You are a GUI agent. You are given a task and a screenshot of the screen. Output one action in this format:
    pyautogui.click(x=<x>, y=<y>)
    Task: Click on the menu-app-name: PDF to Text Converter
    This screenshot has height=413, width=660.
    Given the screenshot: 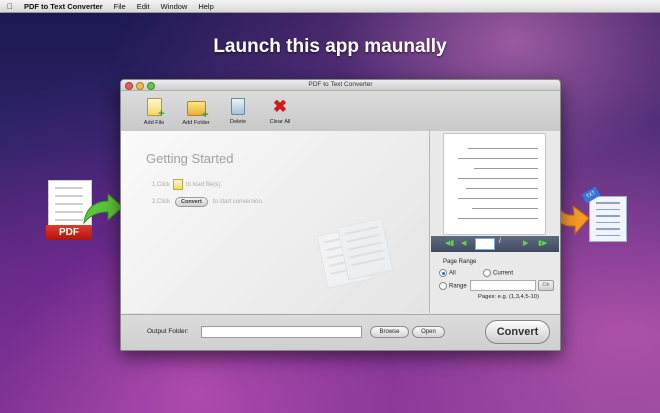 What is the action you would take?
    pyautogui.click(x=63, y=6)
    